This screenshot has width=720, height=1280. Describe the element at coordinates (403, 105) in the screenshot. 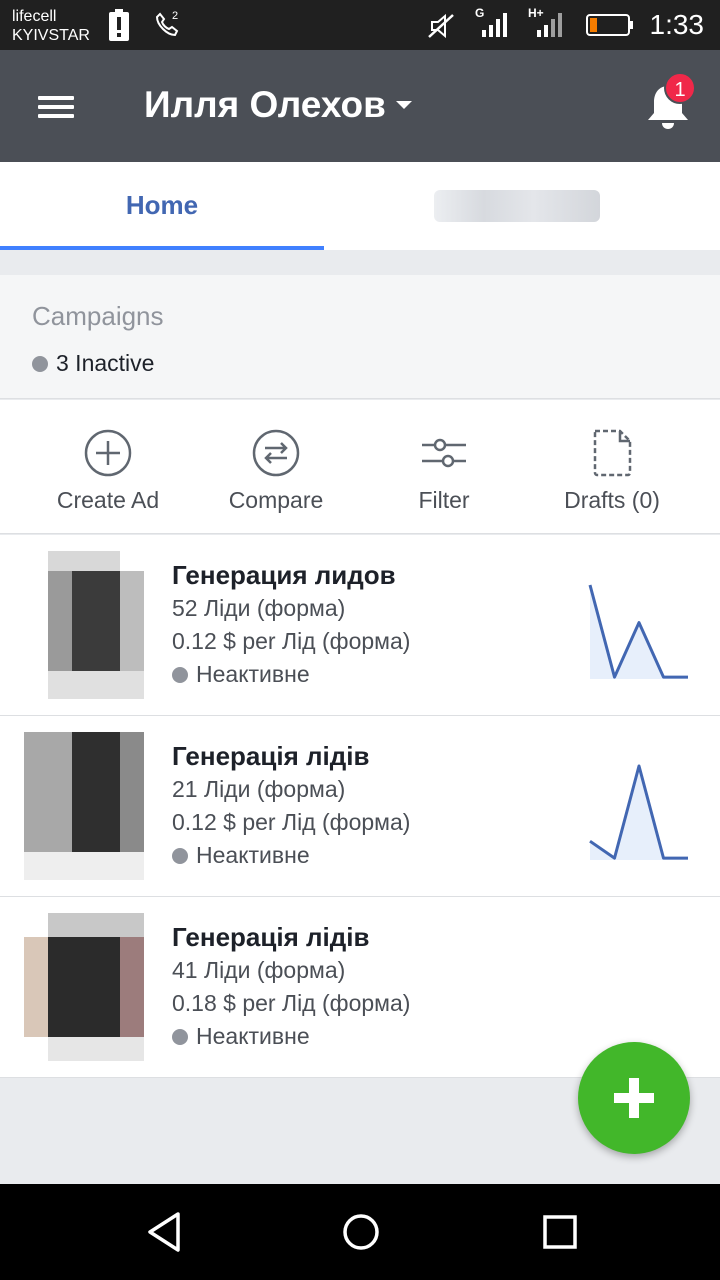

I see `chevron-down-icon` at that location.